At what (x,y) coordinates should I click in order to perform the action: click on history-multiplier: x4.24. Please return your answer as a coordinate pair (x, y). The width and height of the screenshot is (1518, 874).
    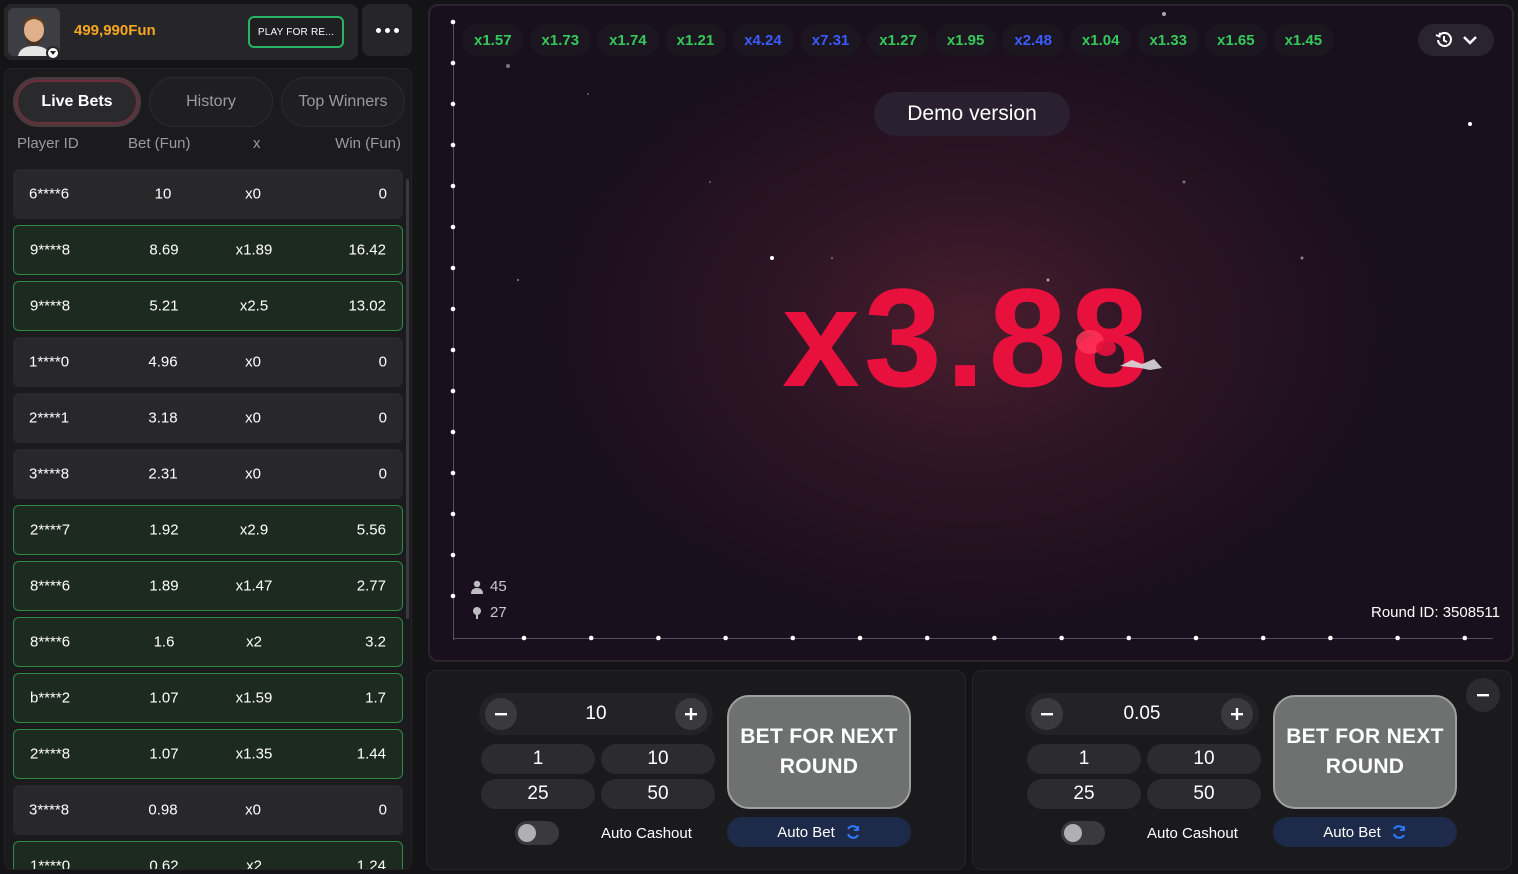
    Looking at the image, I should click on (763, 40).